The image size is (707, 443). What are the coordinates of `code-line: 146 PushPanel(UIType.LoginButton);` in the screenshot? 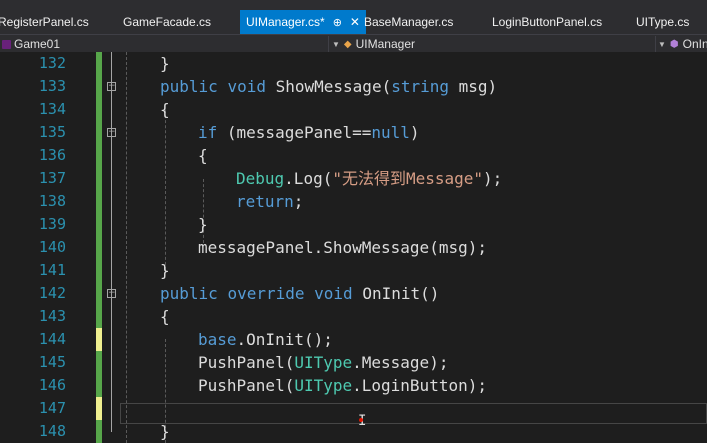 It's located at (353, 385).